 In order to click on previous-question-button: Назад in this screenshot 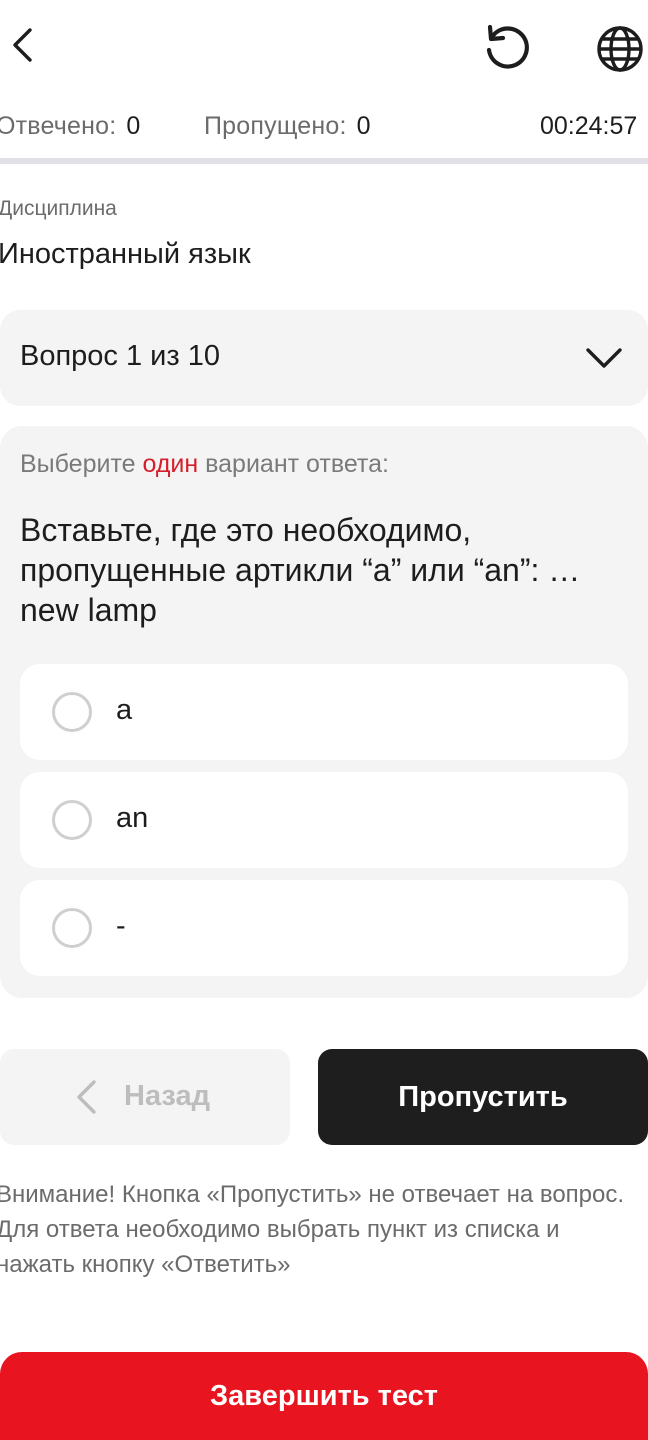, I will do `click(145, 1097)`.